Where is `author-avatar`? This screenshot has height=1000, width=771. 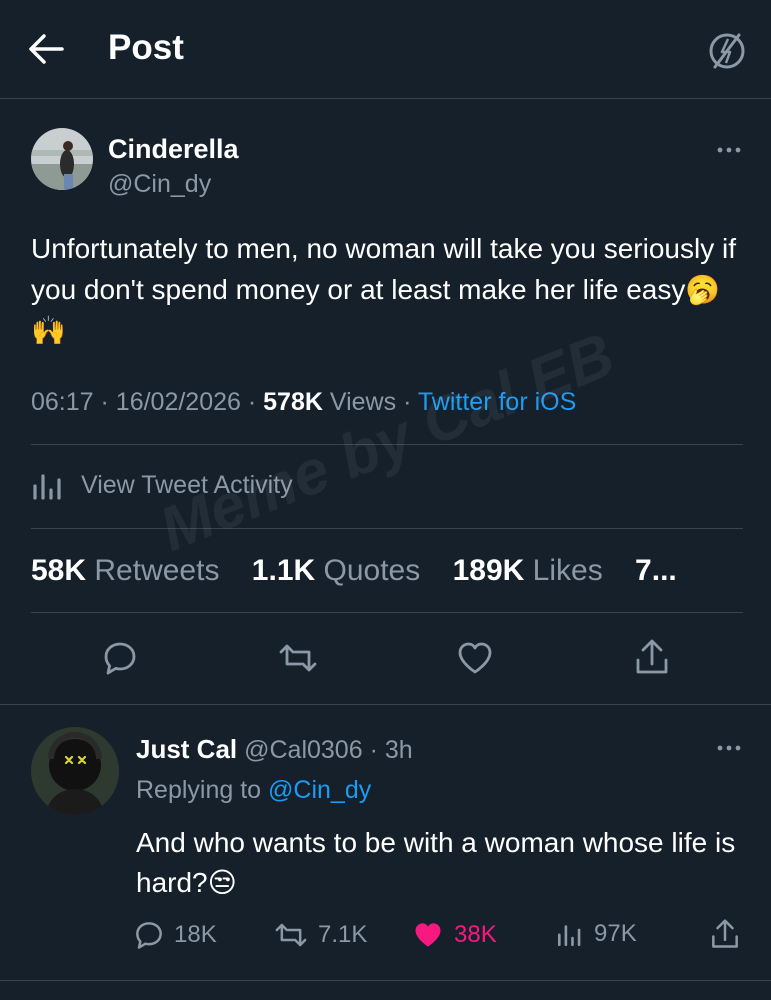 author-avatar is located at coordinates (62, 159).